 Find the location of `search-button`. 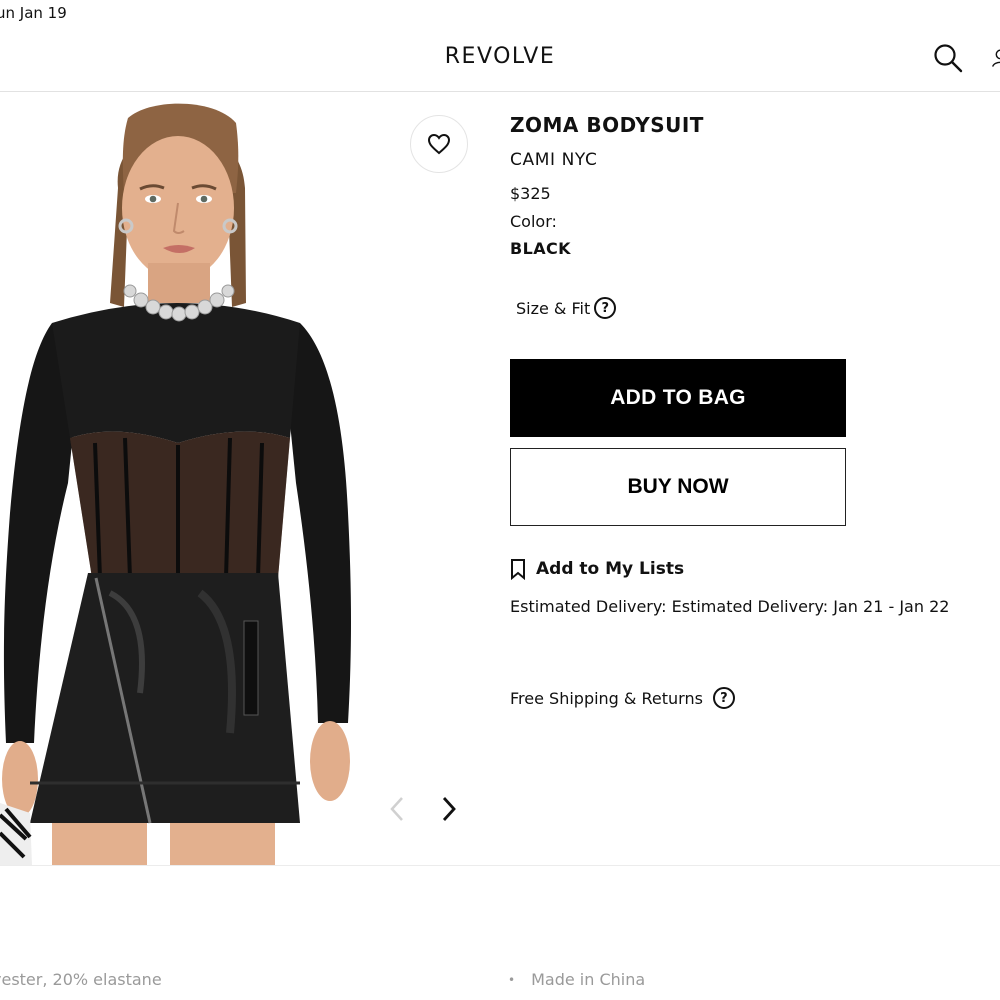

search-button is located at coordinates (948, 58).